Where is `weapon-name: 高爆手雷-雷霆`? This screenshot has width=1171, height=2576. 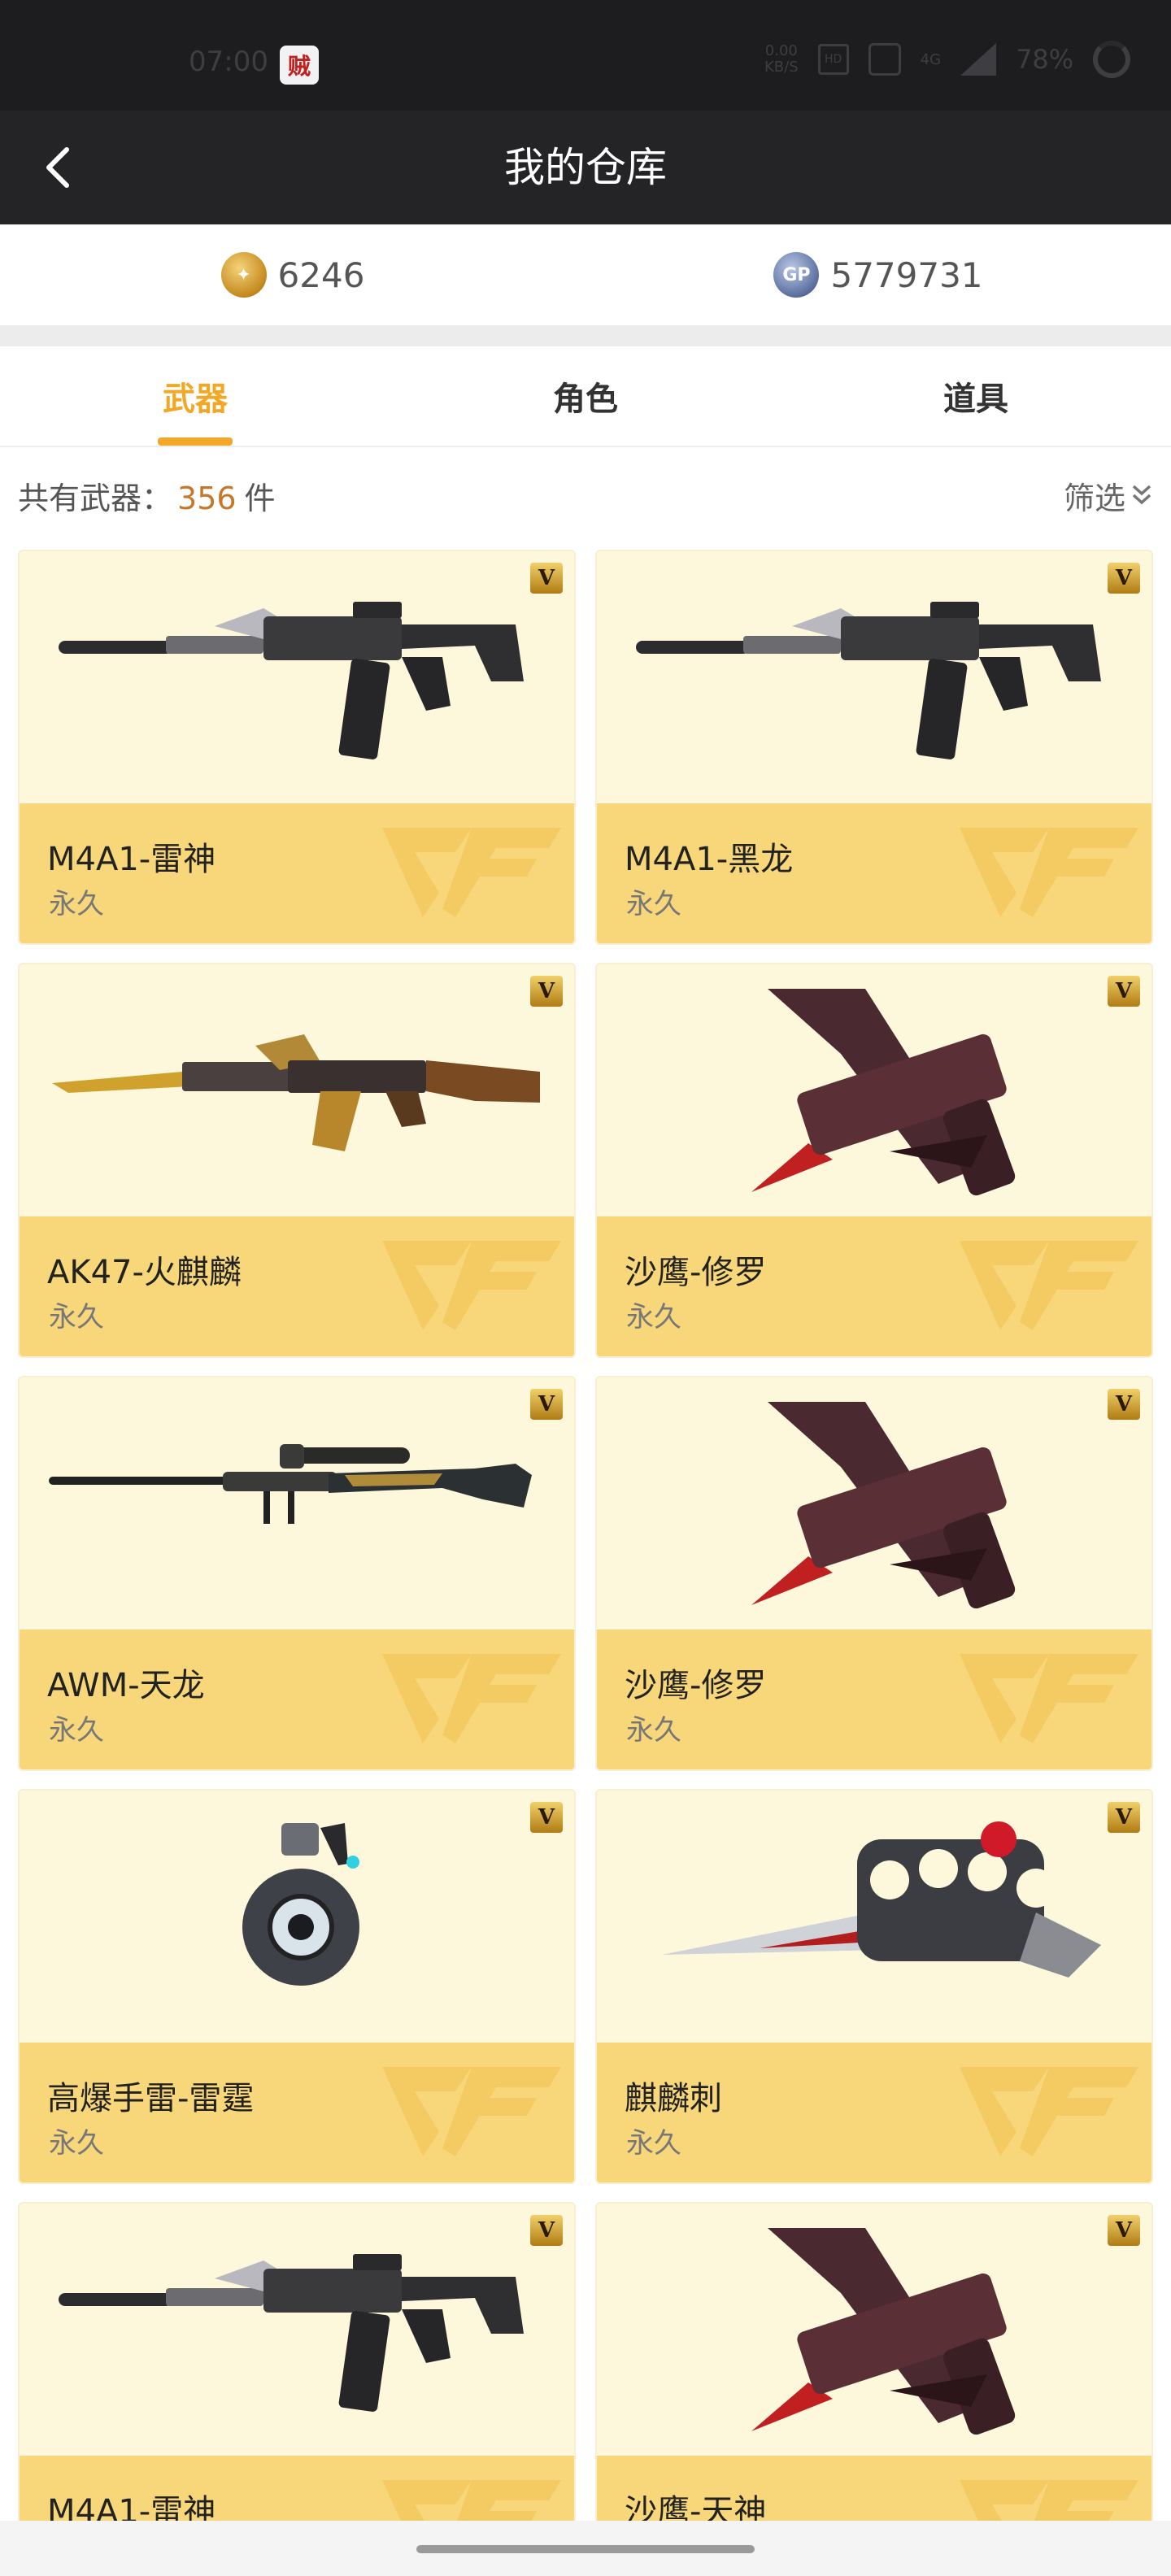
weapon-name: 高爆手雷-雷霆 is located at coordinates (151, 2098).